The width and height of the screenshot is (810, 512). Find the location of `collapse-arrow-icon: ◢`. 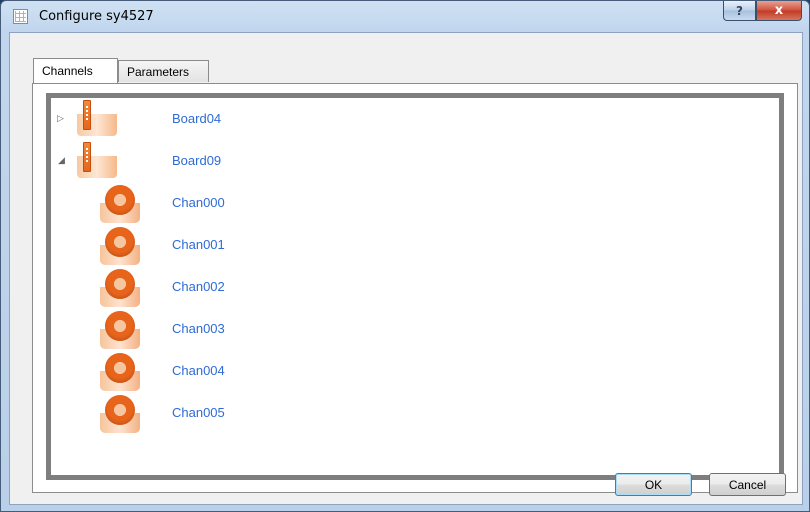

collapse-arrow-icon: ◢ is located at coordinates (61, 160).